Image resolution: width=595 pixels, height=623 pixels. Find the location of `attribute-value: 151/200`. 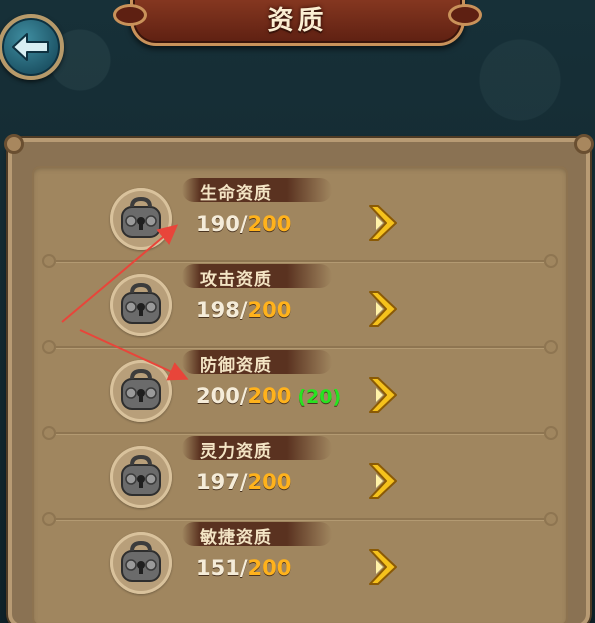

attribute-value: 151/200 is located at coordinates (243, 568).